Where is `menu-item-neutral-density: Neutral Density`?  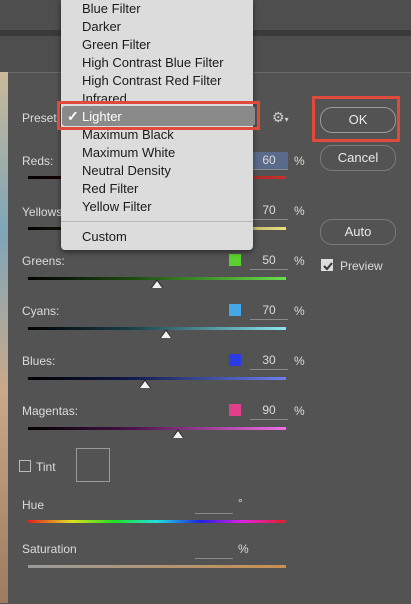 menu-item-neutral-density: Neutral Density is located at coordinates (126, 170).